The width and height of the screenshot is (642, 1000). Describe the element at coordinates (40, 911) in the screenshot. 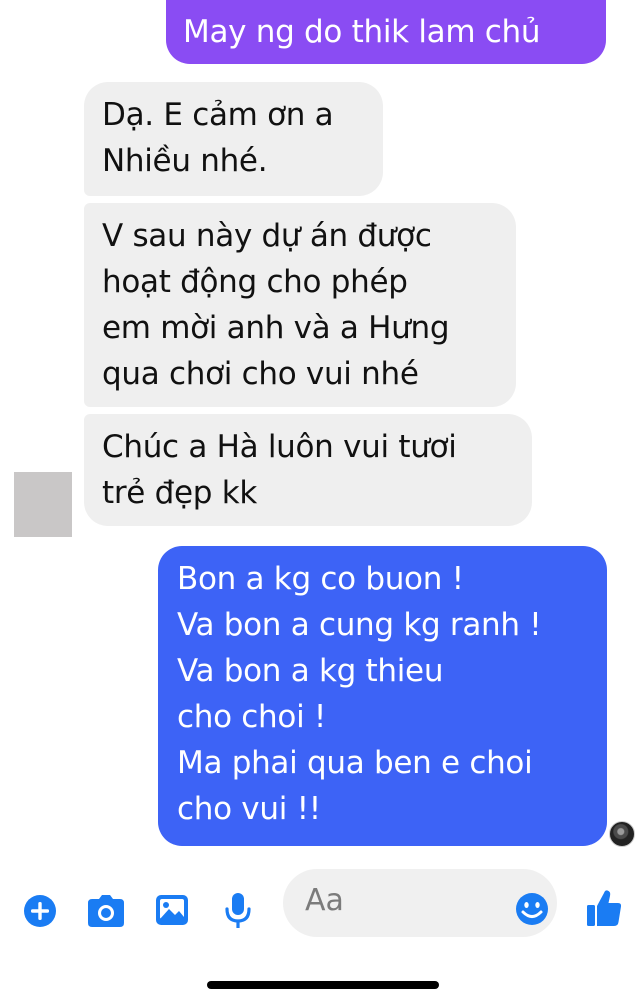

I see `plus-icon` at that location.